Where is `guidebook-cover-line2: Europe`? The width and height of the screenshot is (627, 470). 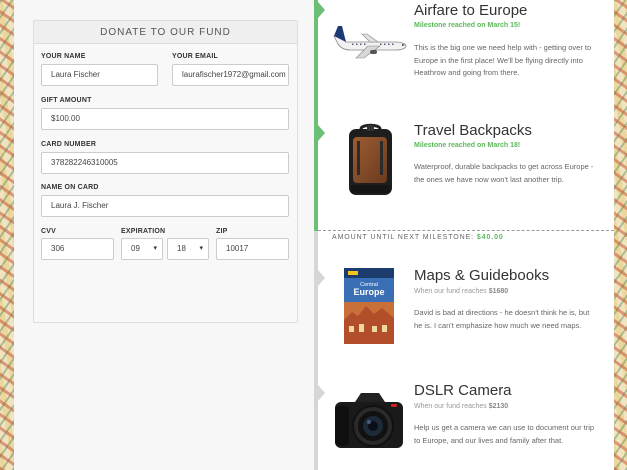 guidebook-cover-line2: Europe is located at coordinates (368, 292).